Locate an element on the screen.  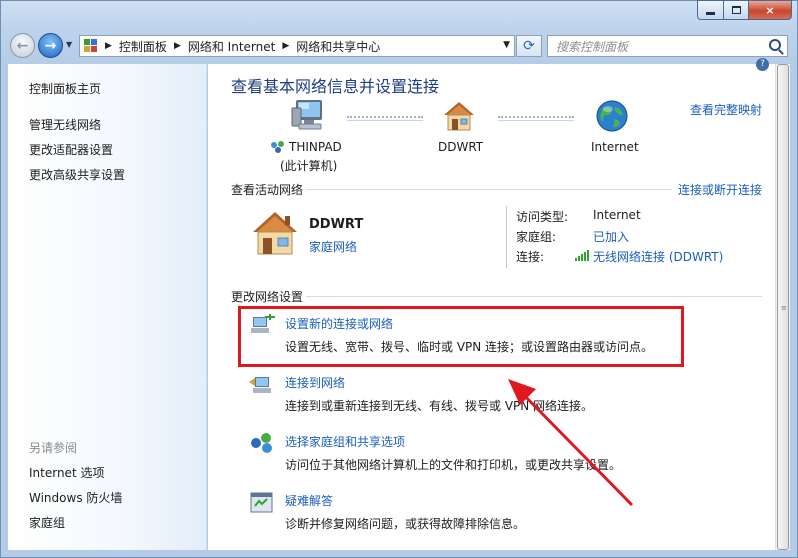
refresh-icon: ⟳ is located at coordinates (529, 46).